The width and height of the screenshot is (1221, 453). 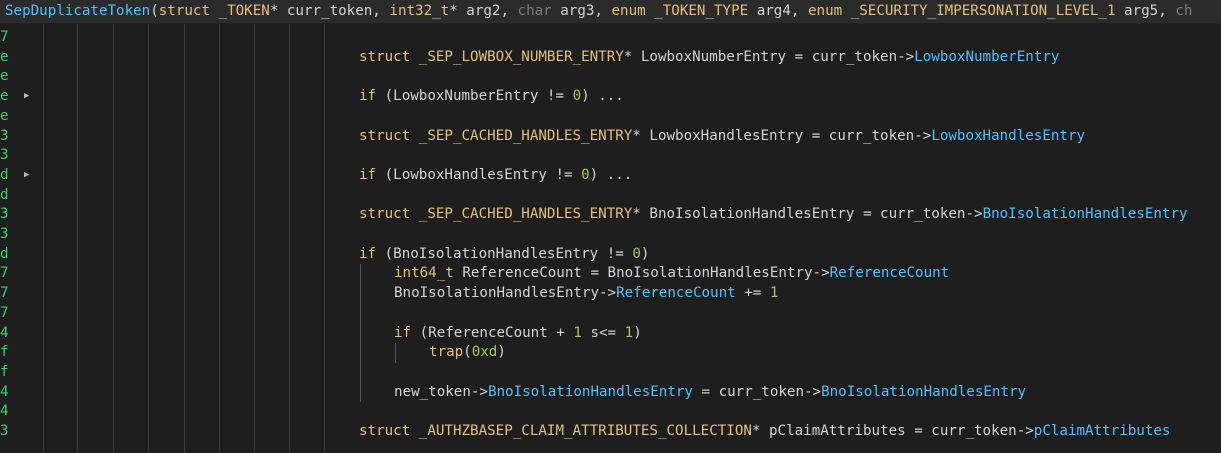 I want to click on code-line: if (ReferenceCount + 1 s<= 1), so click(x=518, y=333).